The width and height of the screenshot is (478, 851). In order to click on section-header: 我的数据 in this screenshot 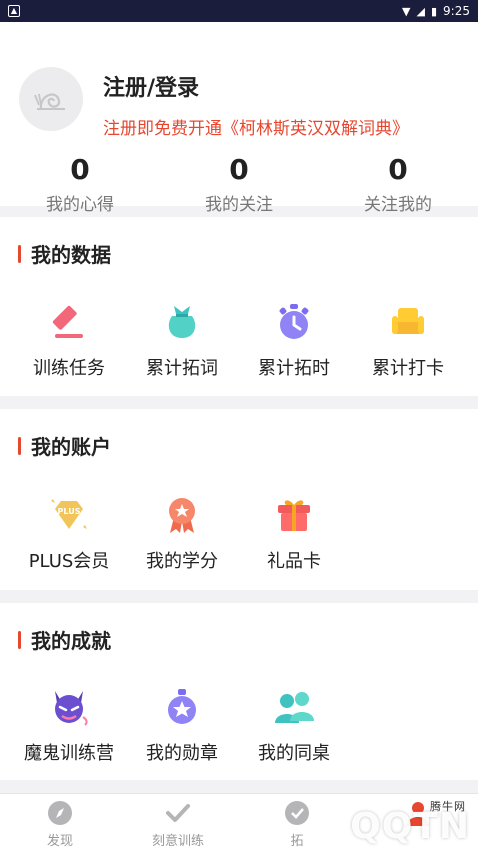, I will do `click(64, 253)`.